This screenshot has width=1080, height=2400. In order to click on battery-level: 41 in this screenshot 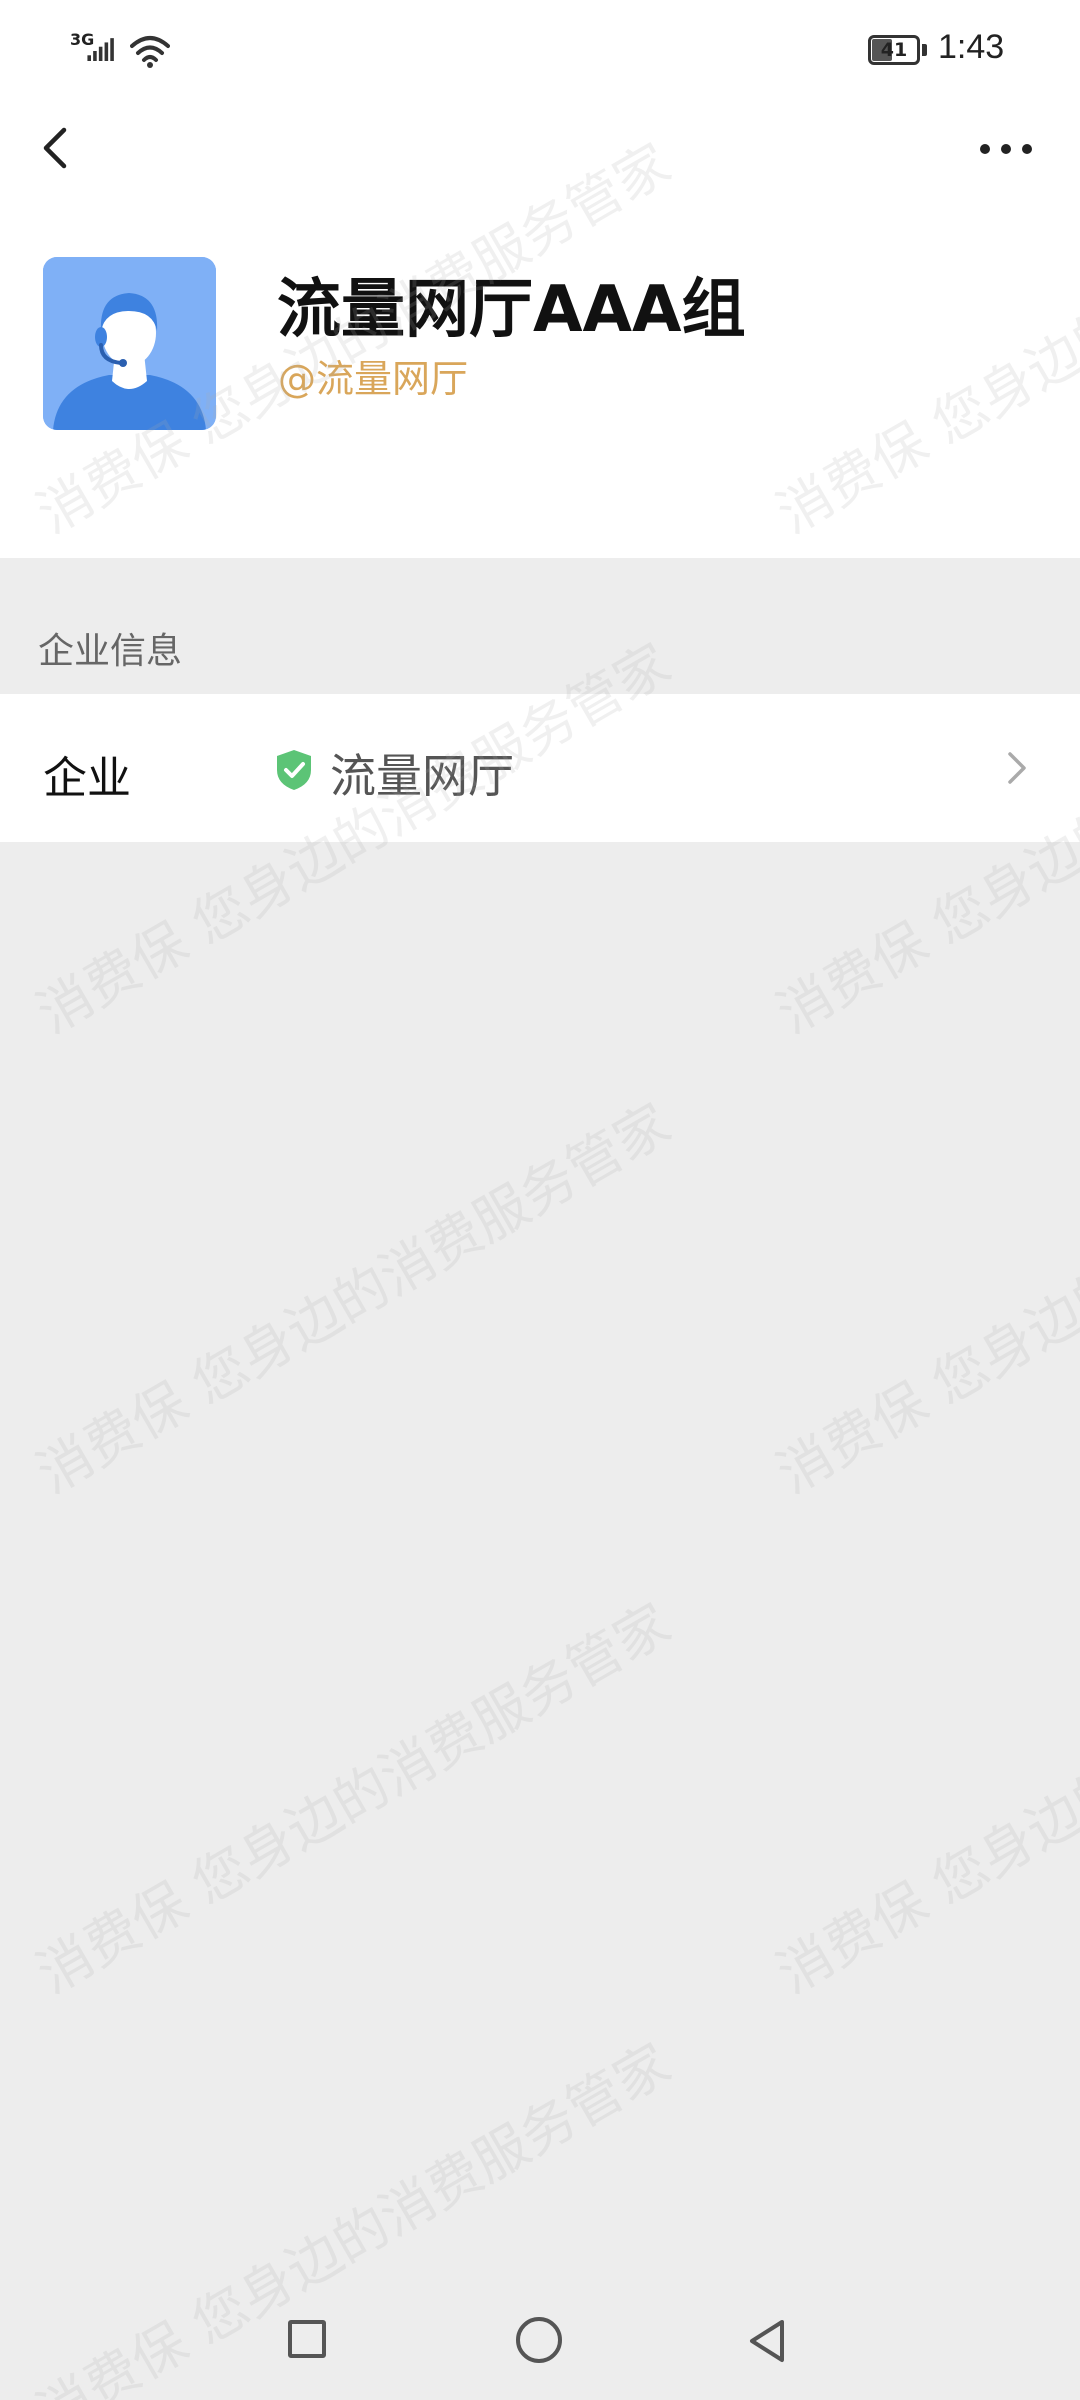, I will do `click(894, 50)`.